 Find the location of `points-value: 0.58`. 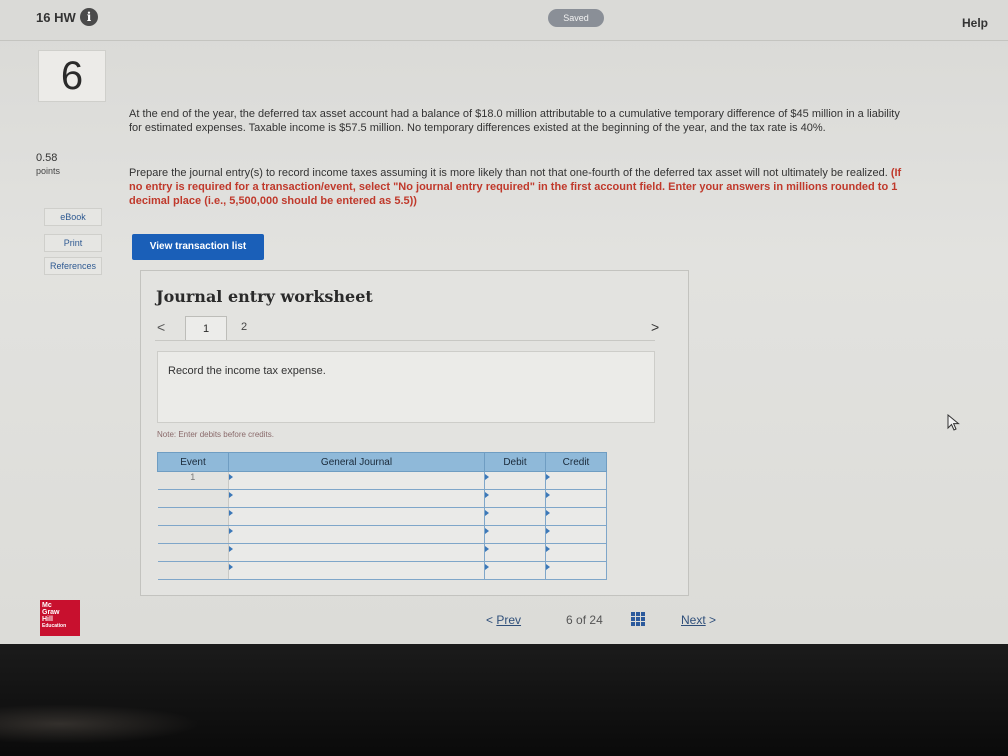

points-value: 0.58 is located at coordinates (47, 158).